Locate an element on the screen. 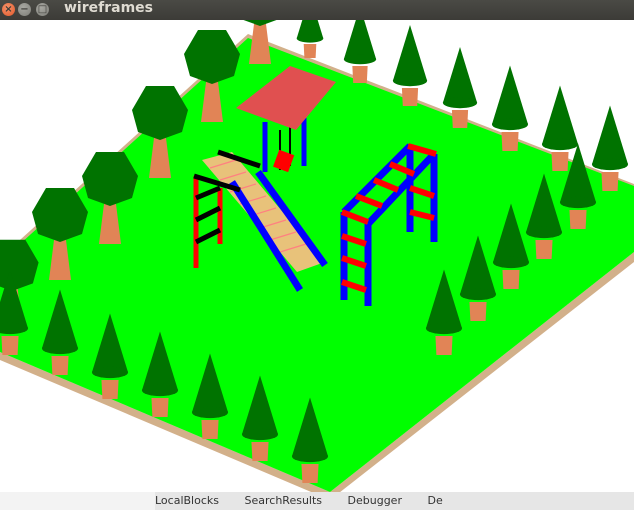  close-icon: × is located at coordinates (8, 9).